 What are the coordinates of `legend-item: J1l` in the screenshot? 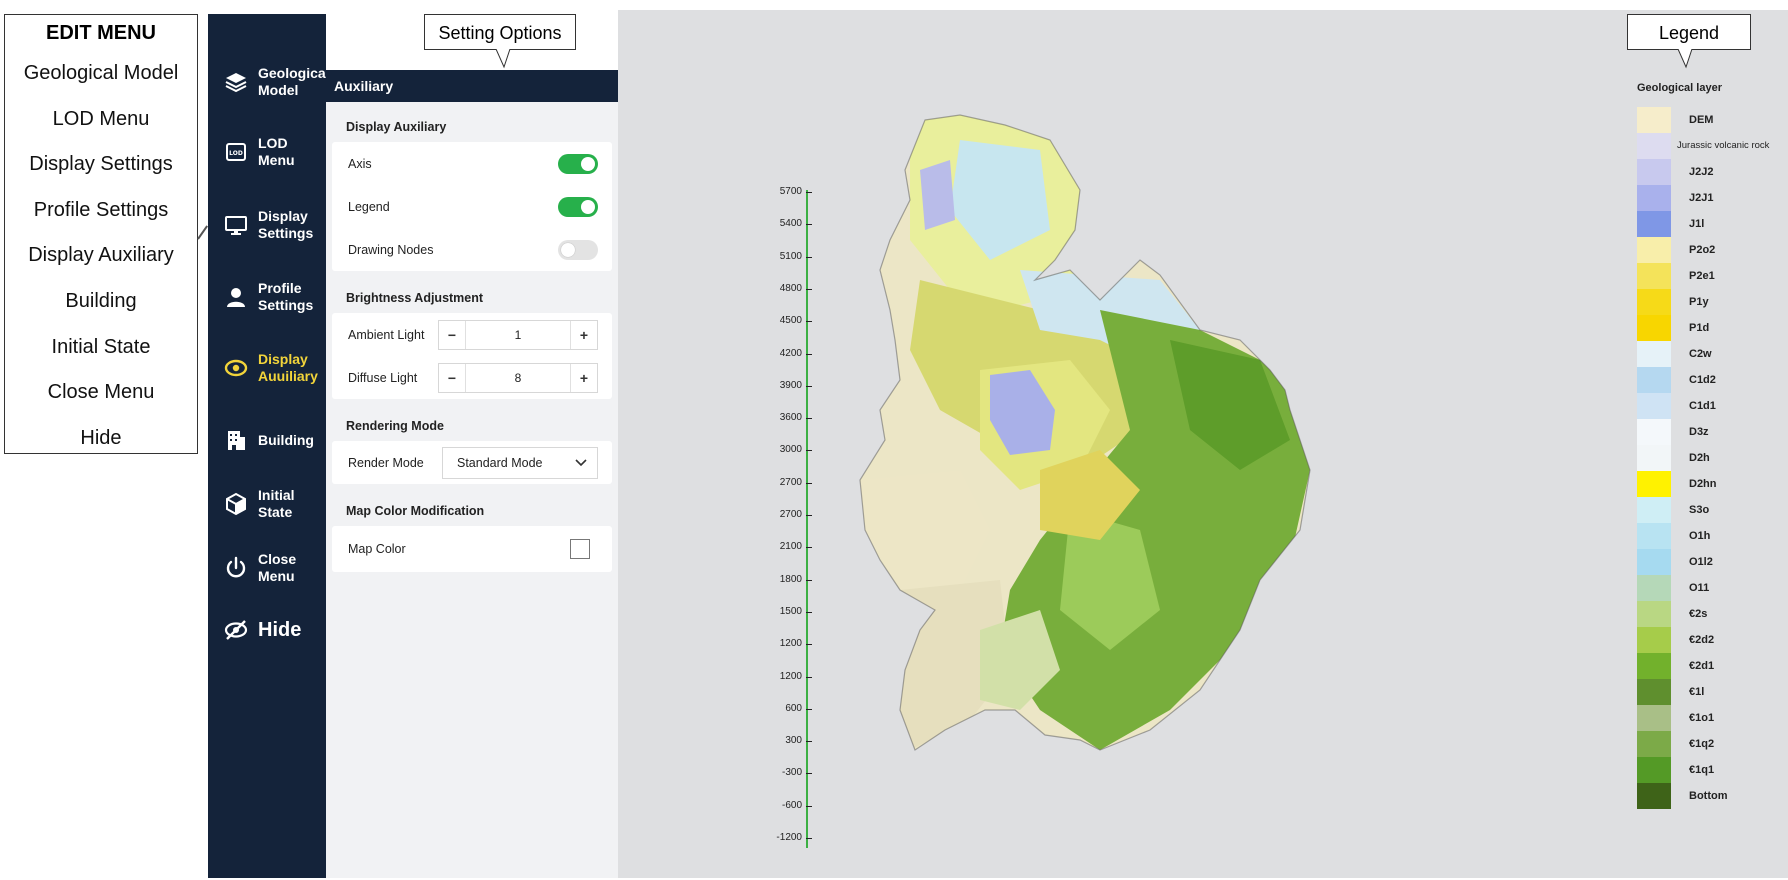 It's located at (1703, 224).